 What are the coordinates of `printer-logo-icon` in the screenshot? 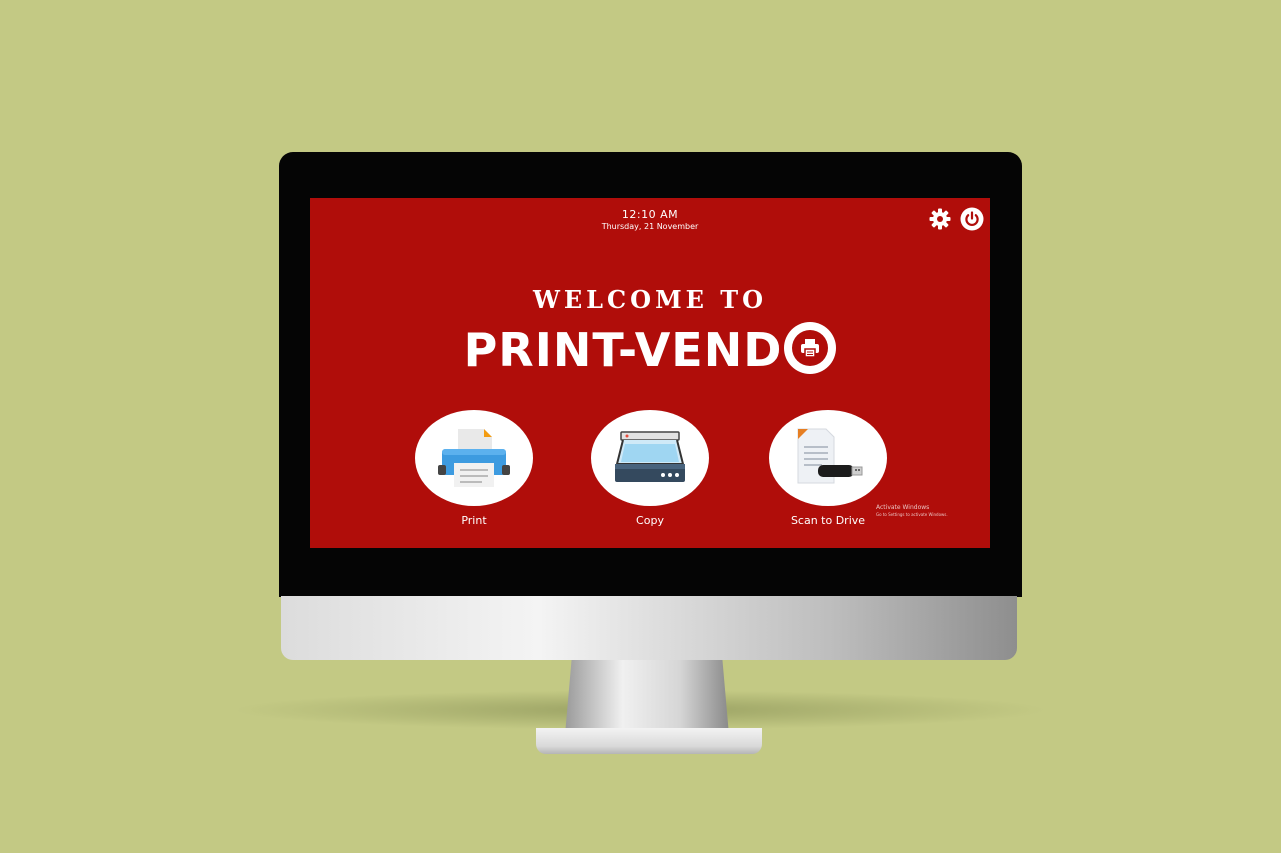 It's located at (810, 348).